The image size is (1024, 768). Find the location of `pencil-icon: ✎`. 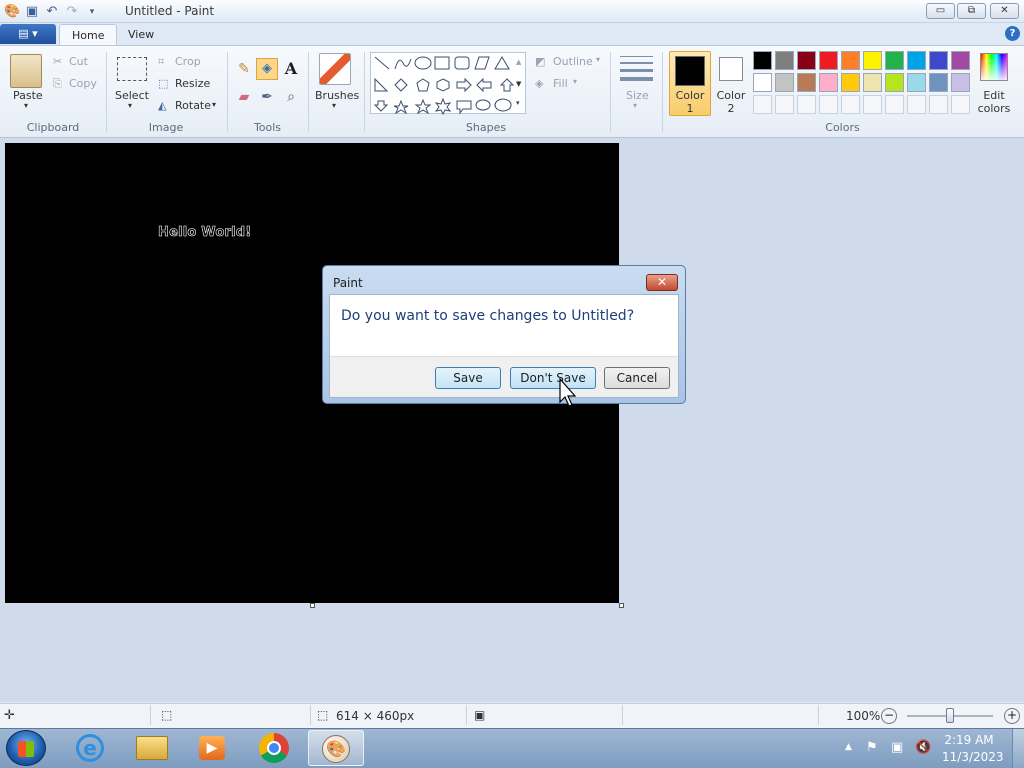

pencil-icon: ✎ is located at coordinates (244, 69).